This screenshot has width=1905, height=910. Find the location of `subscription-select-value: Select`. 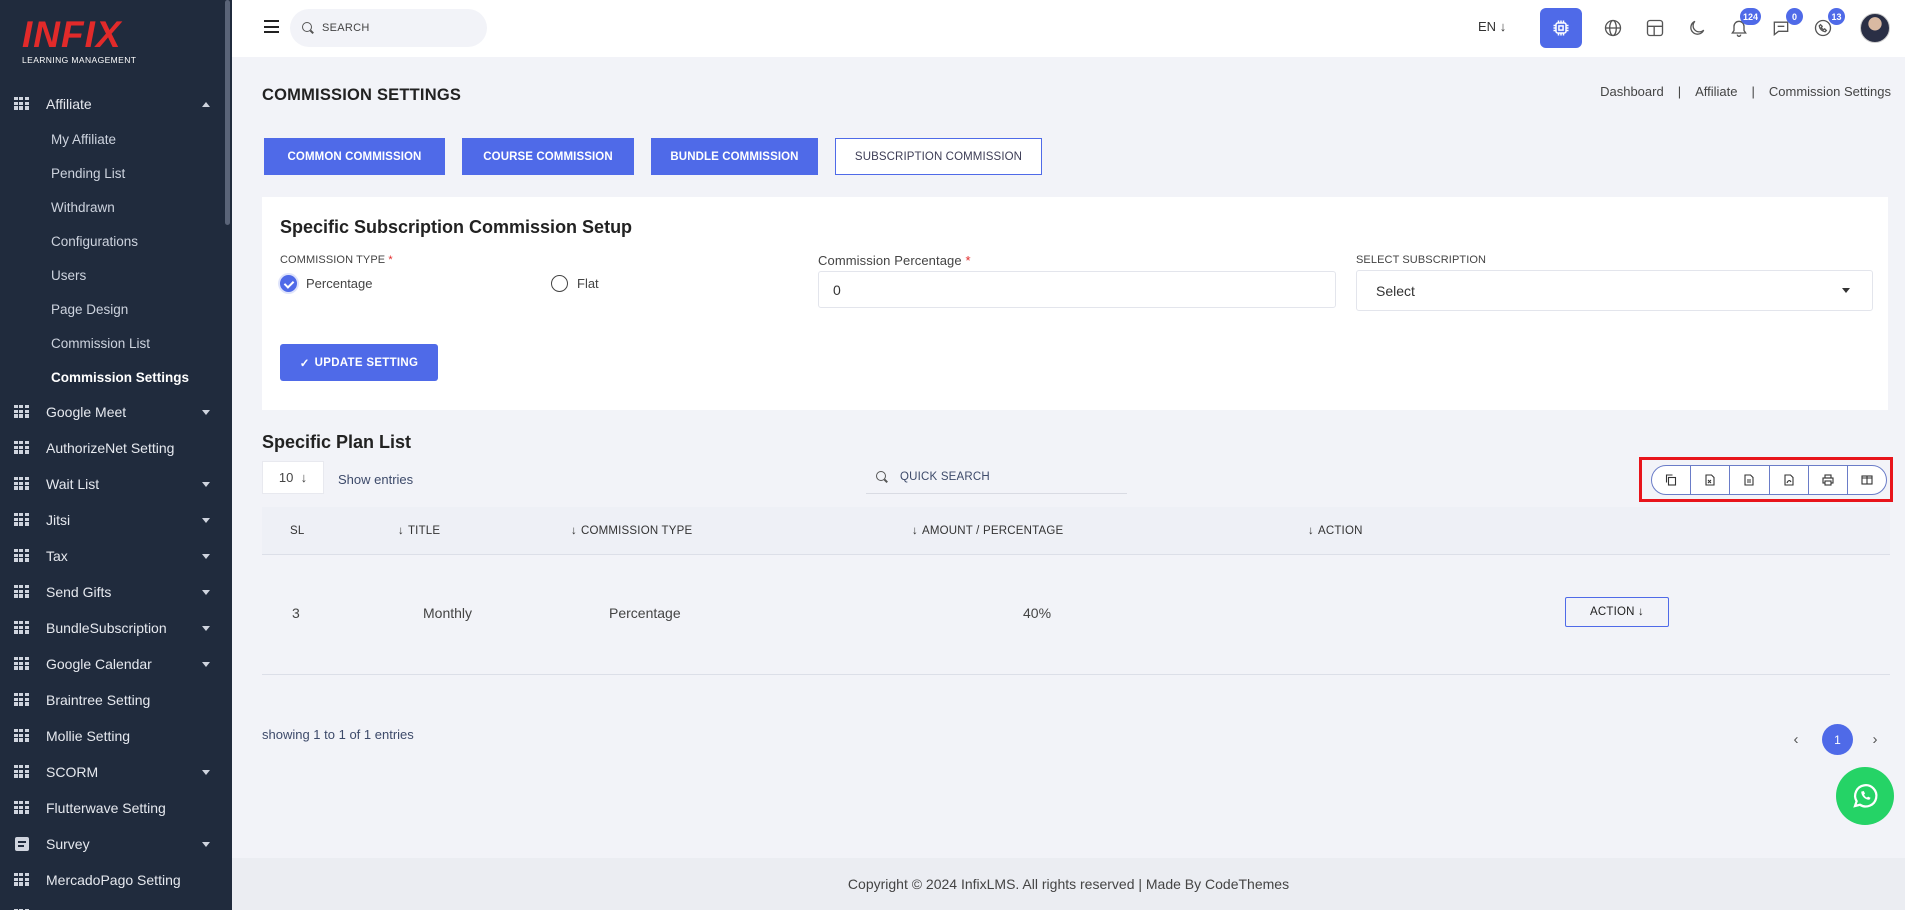

subscription-select-value: Select is located at coordinates (1395, 290).